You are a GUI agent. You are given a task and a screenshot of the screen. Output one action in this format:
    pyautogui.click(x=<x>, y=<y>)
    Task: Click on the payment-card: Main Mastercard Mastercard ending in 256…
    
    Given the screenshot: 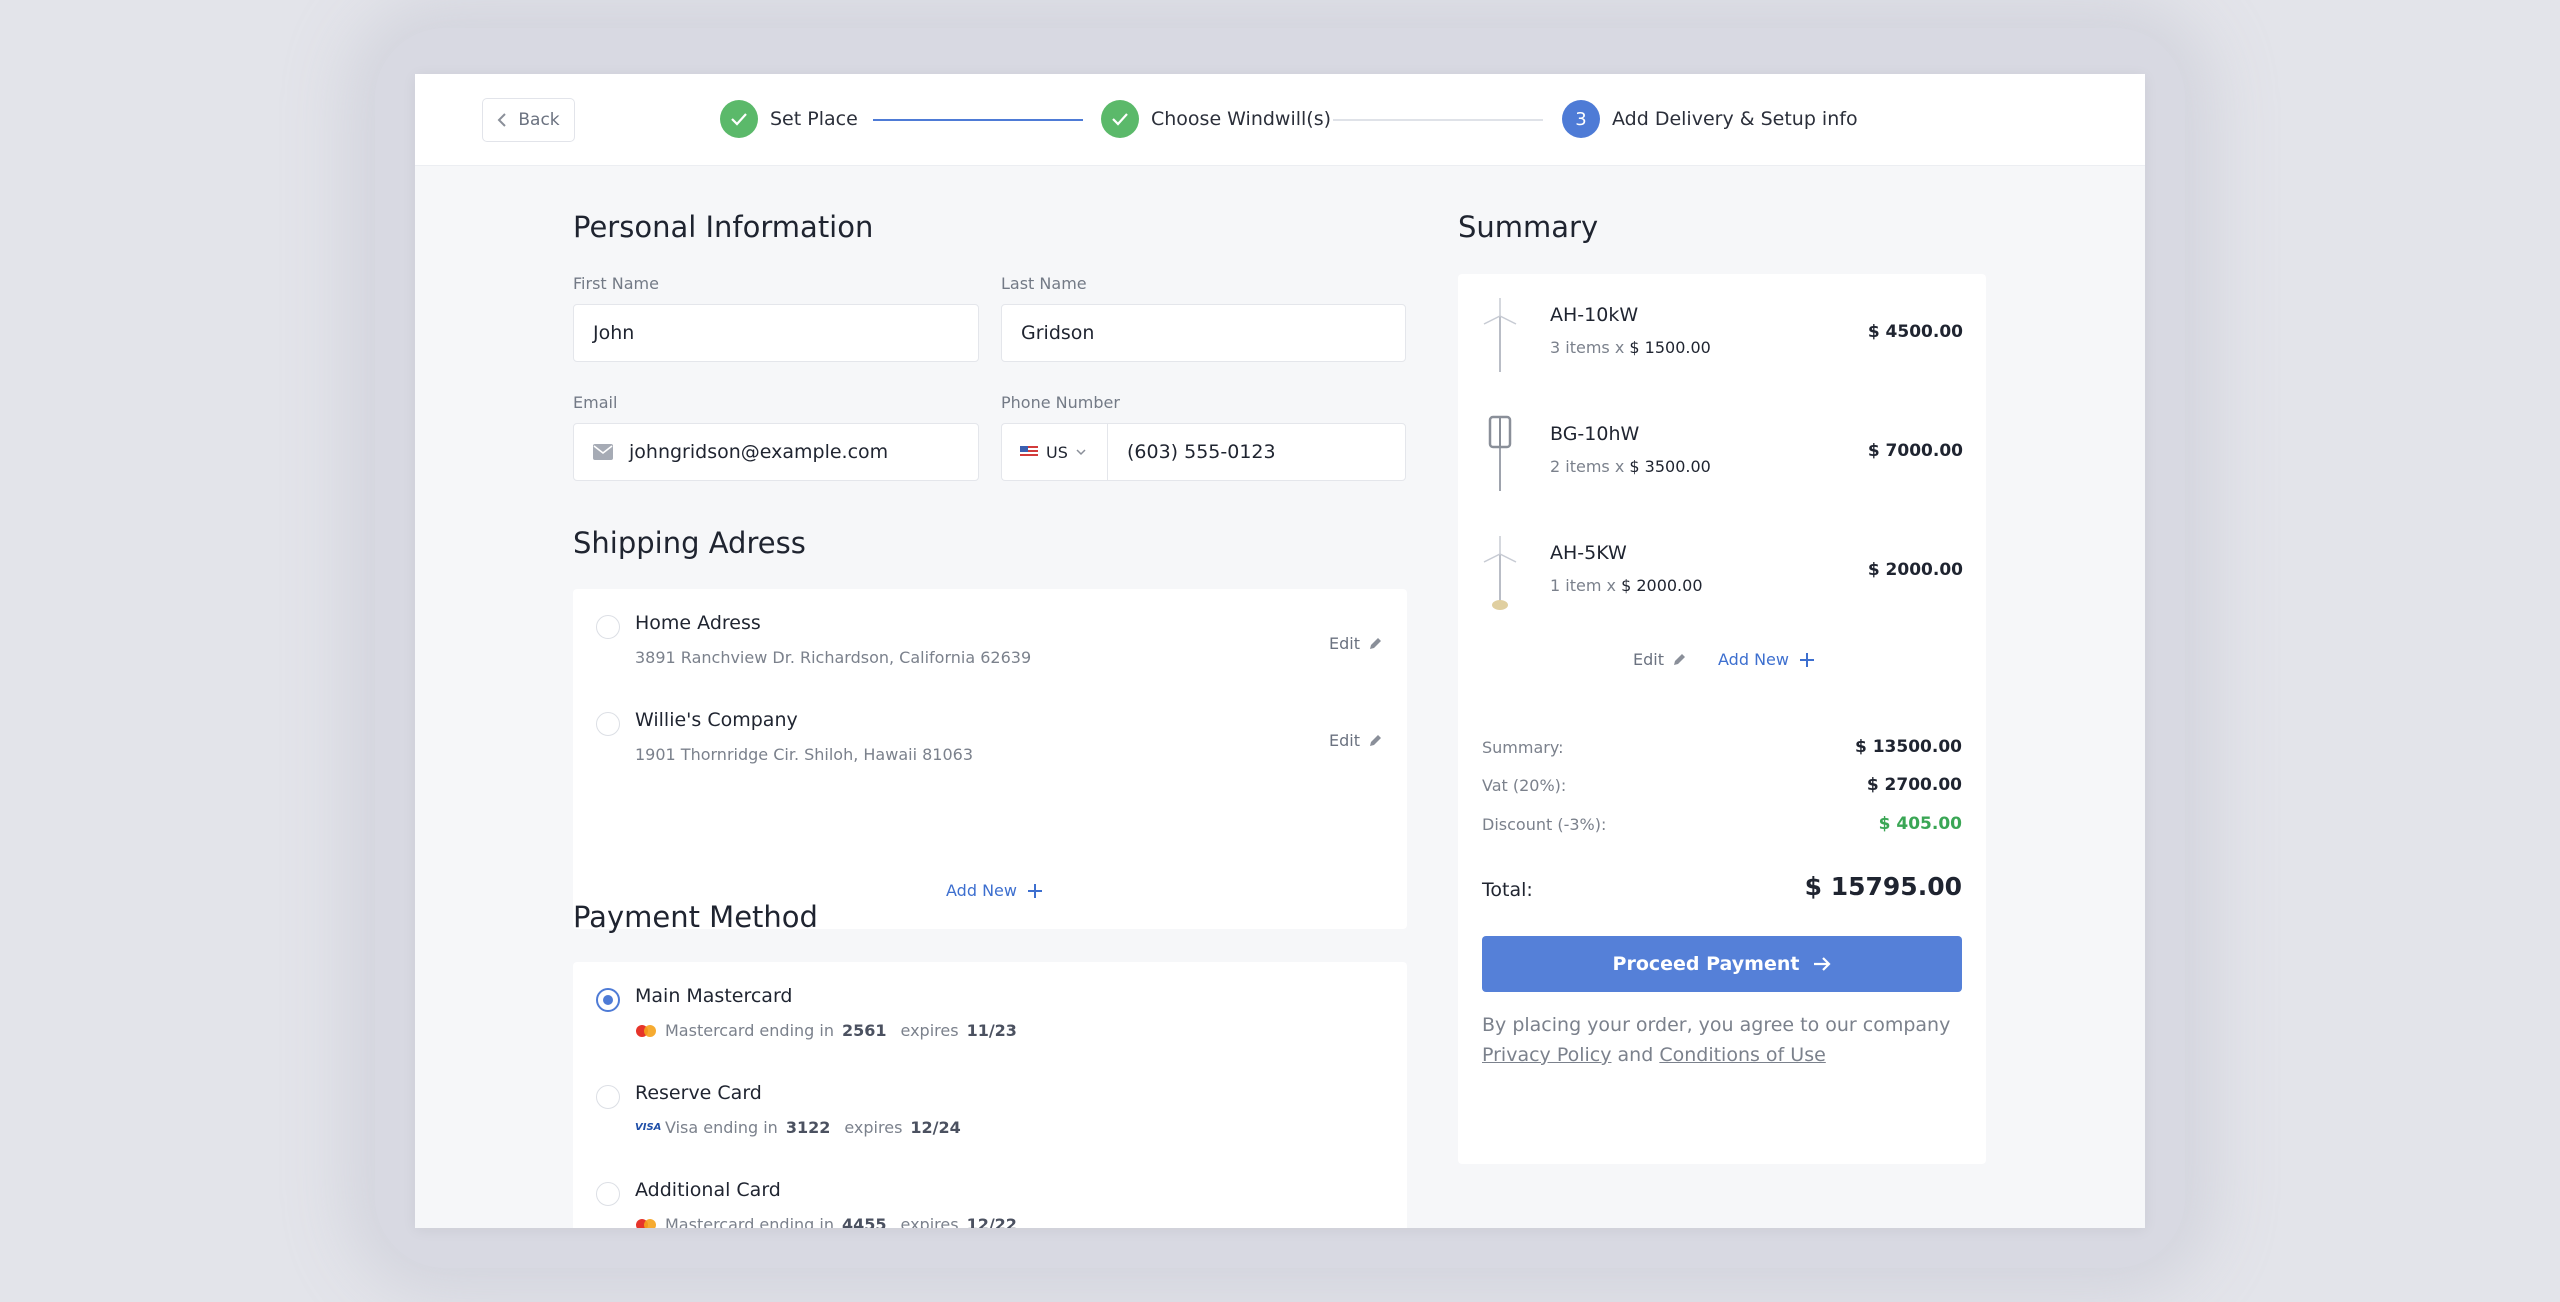 What is the action you would take?
    pyautogui.click(x=990, y=1095)
    